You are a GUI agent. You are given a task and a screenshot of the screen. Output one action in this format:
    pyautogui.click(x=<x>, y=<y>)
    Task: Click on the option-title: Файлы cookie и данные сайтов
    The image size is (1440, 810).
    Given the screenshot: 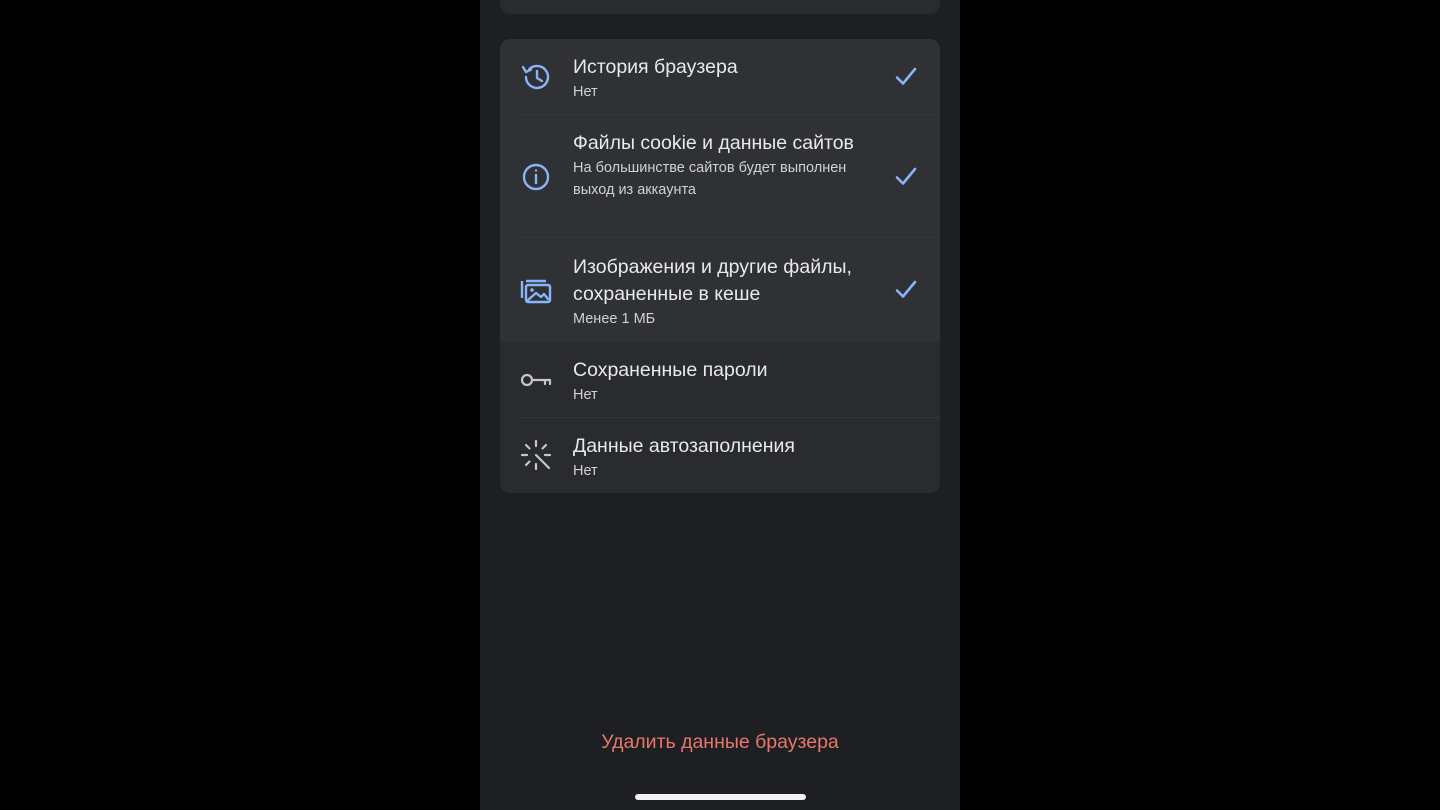 What is the action you would take?
    pyautogui.click(x=713, y=143)
    